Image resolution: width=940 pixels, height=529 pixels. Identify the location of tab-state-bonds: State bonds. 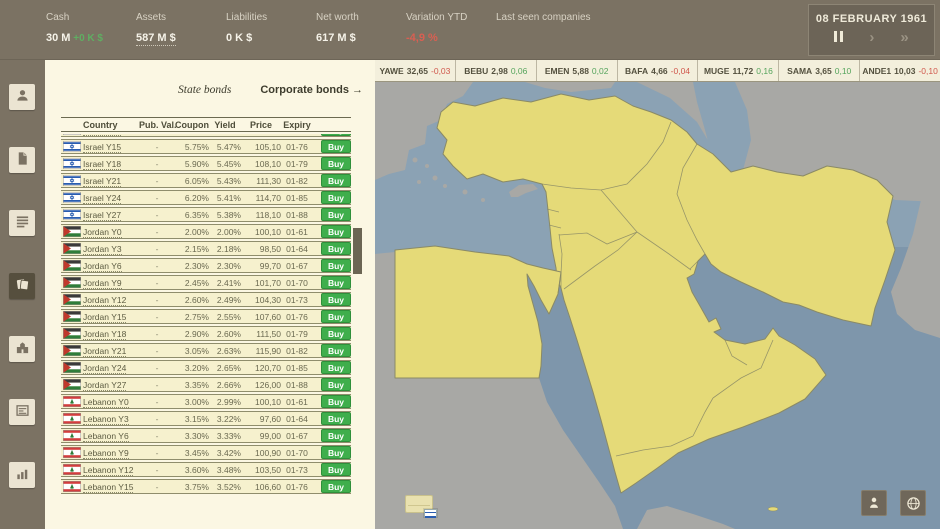
(204, 90).